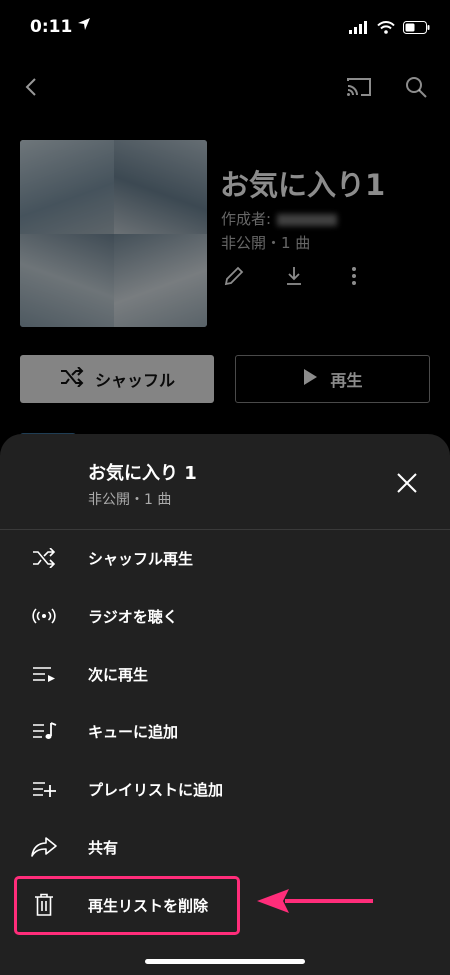 The height and width of the screenshot is (975, 450). What do you see at coordinates (225, 847) in the screenshot?
I see `menu-item-share: 共有` at bounding box center [225, 847].